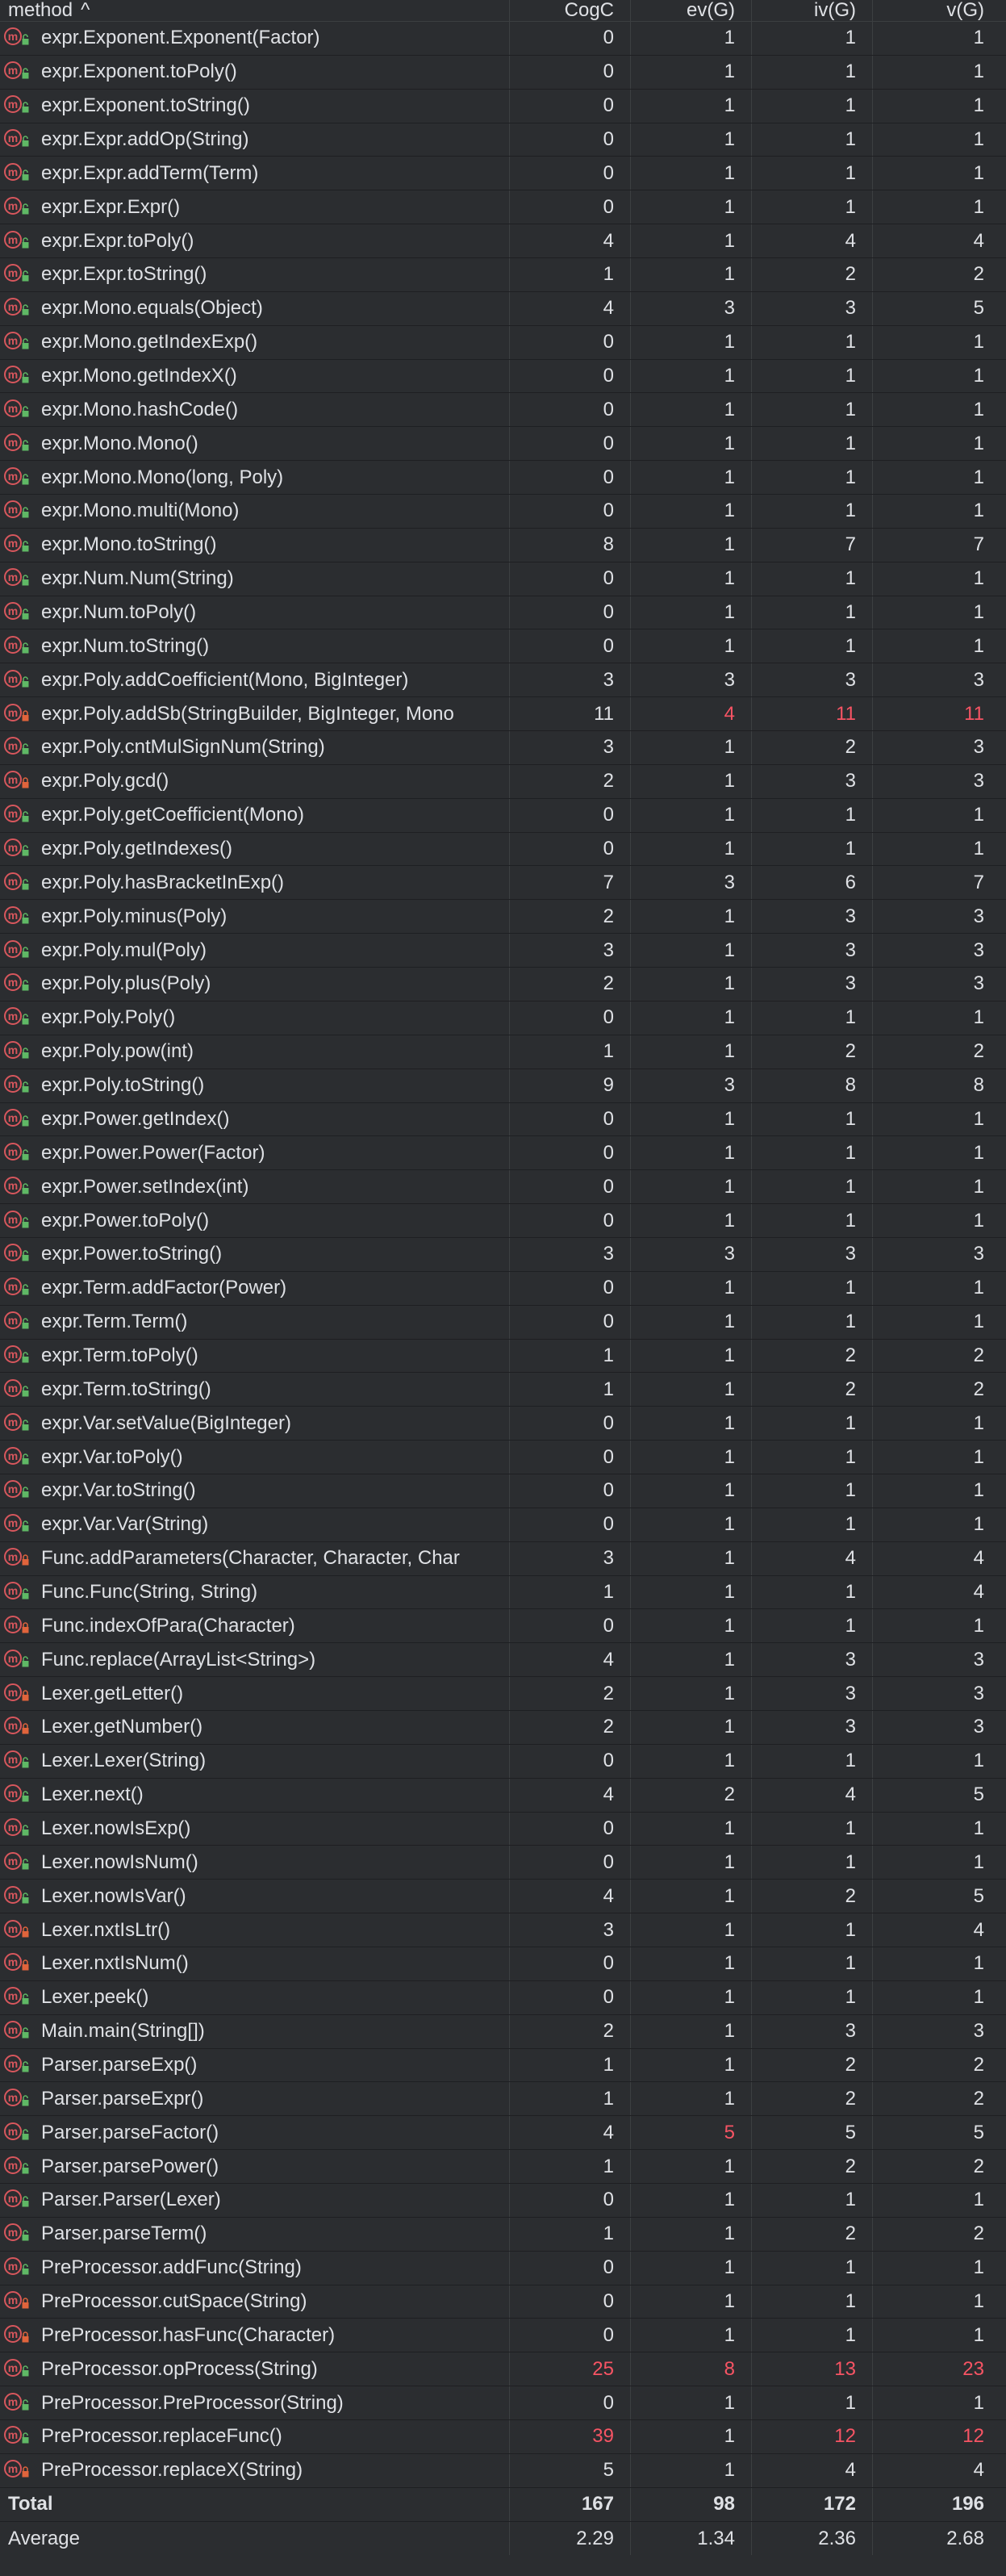 This screenshot has width=1006, height=2576. I want to click on table-row: m expr.Var.setValue(BigInteger) 0 1 1 1, so click(503, 1424).